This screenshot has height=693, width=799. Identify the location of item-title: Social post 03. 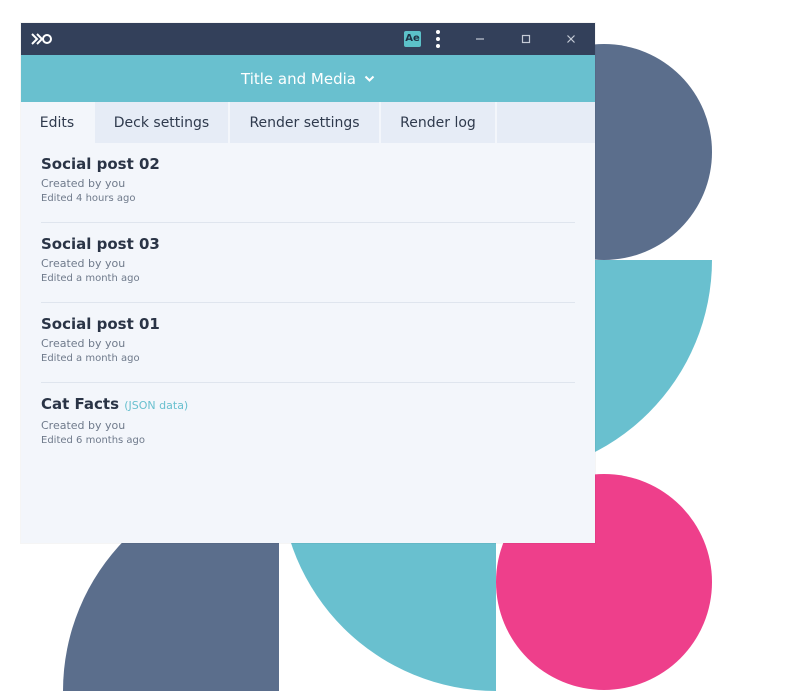
(100, 244).